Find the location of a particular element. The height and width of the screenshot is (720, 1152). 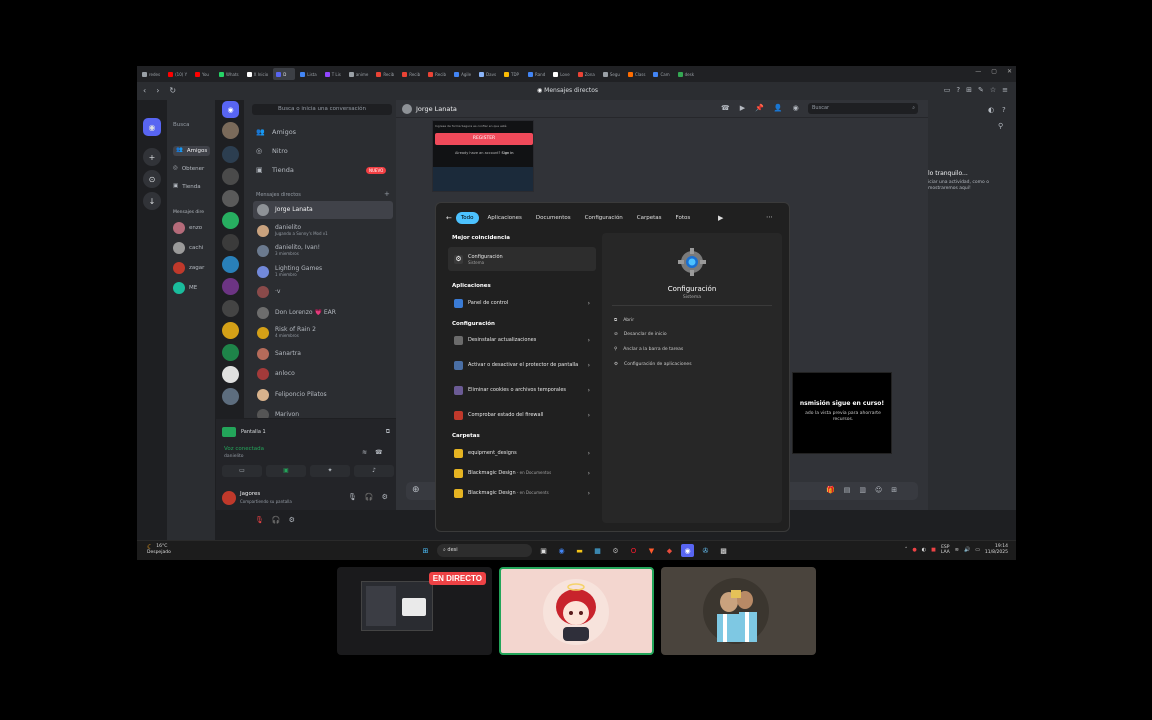

add-dm-icon: + is located at coordinates (387, 194).